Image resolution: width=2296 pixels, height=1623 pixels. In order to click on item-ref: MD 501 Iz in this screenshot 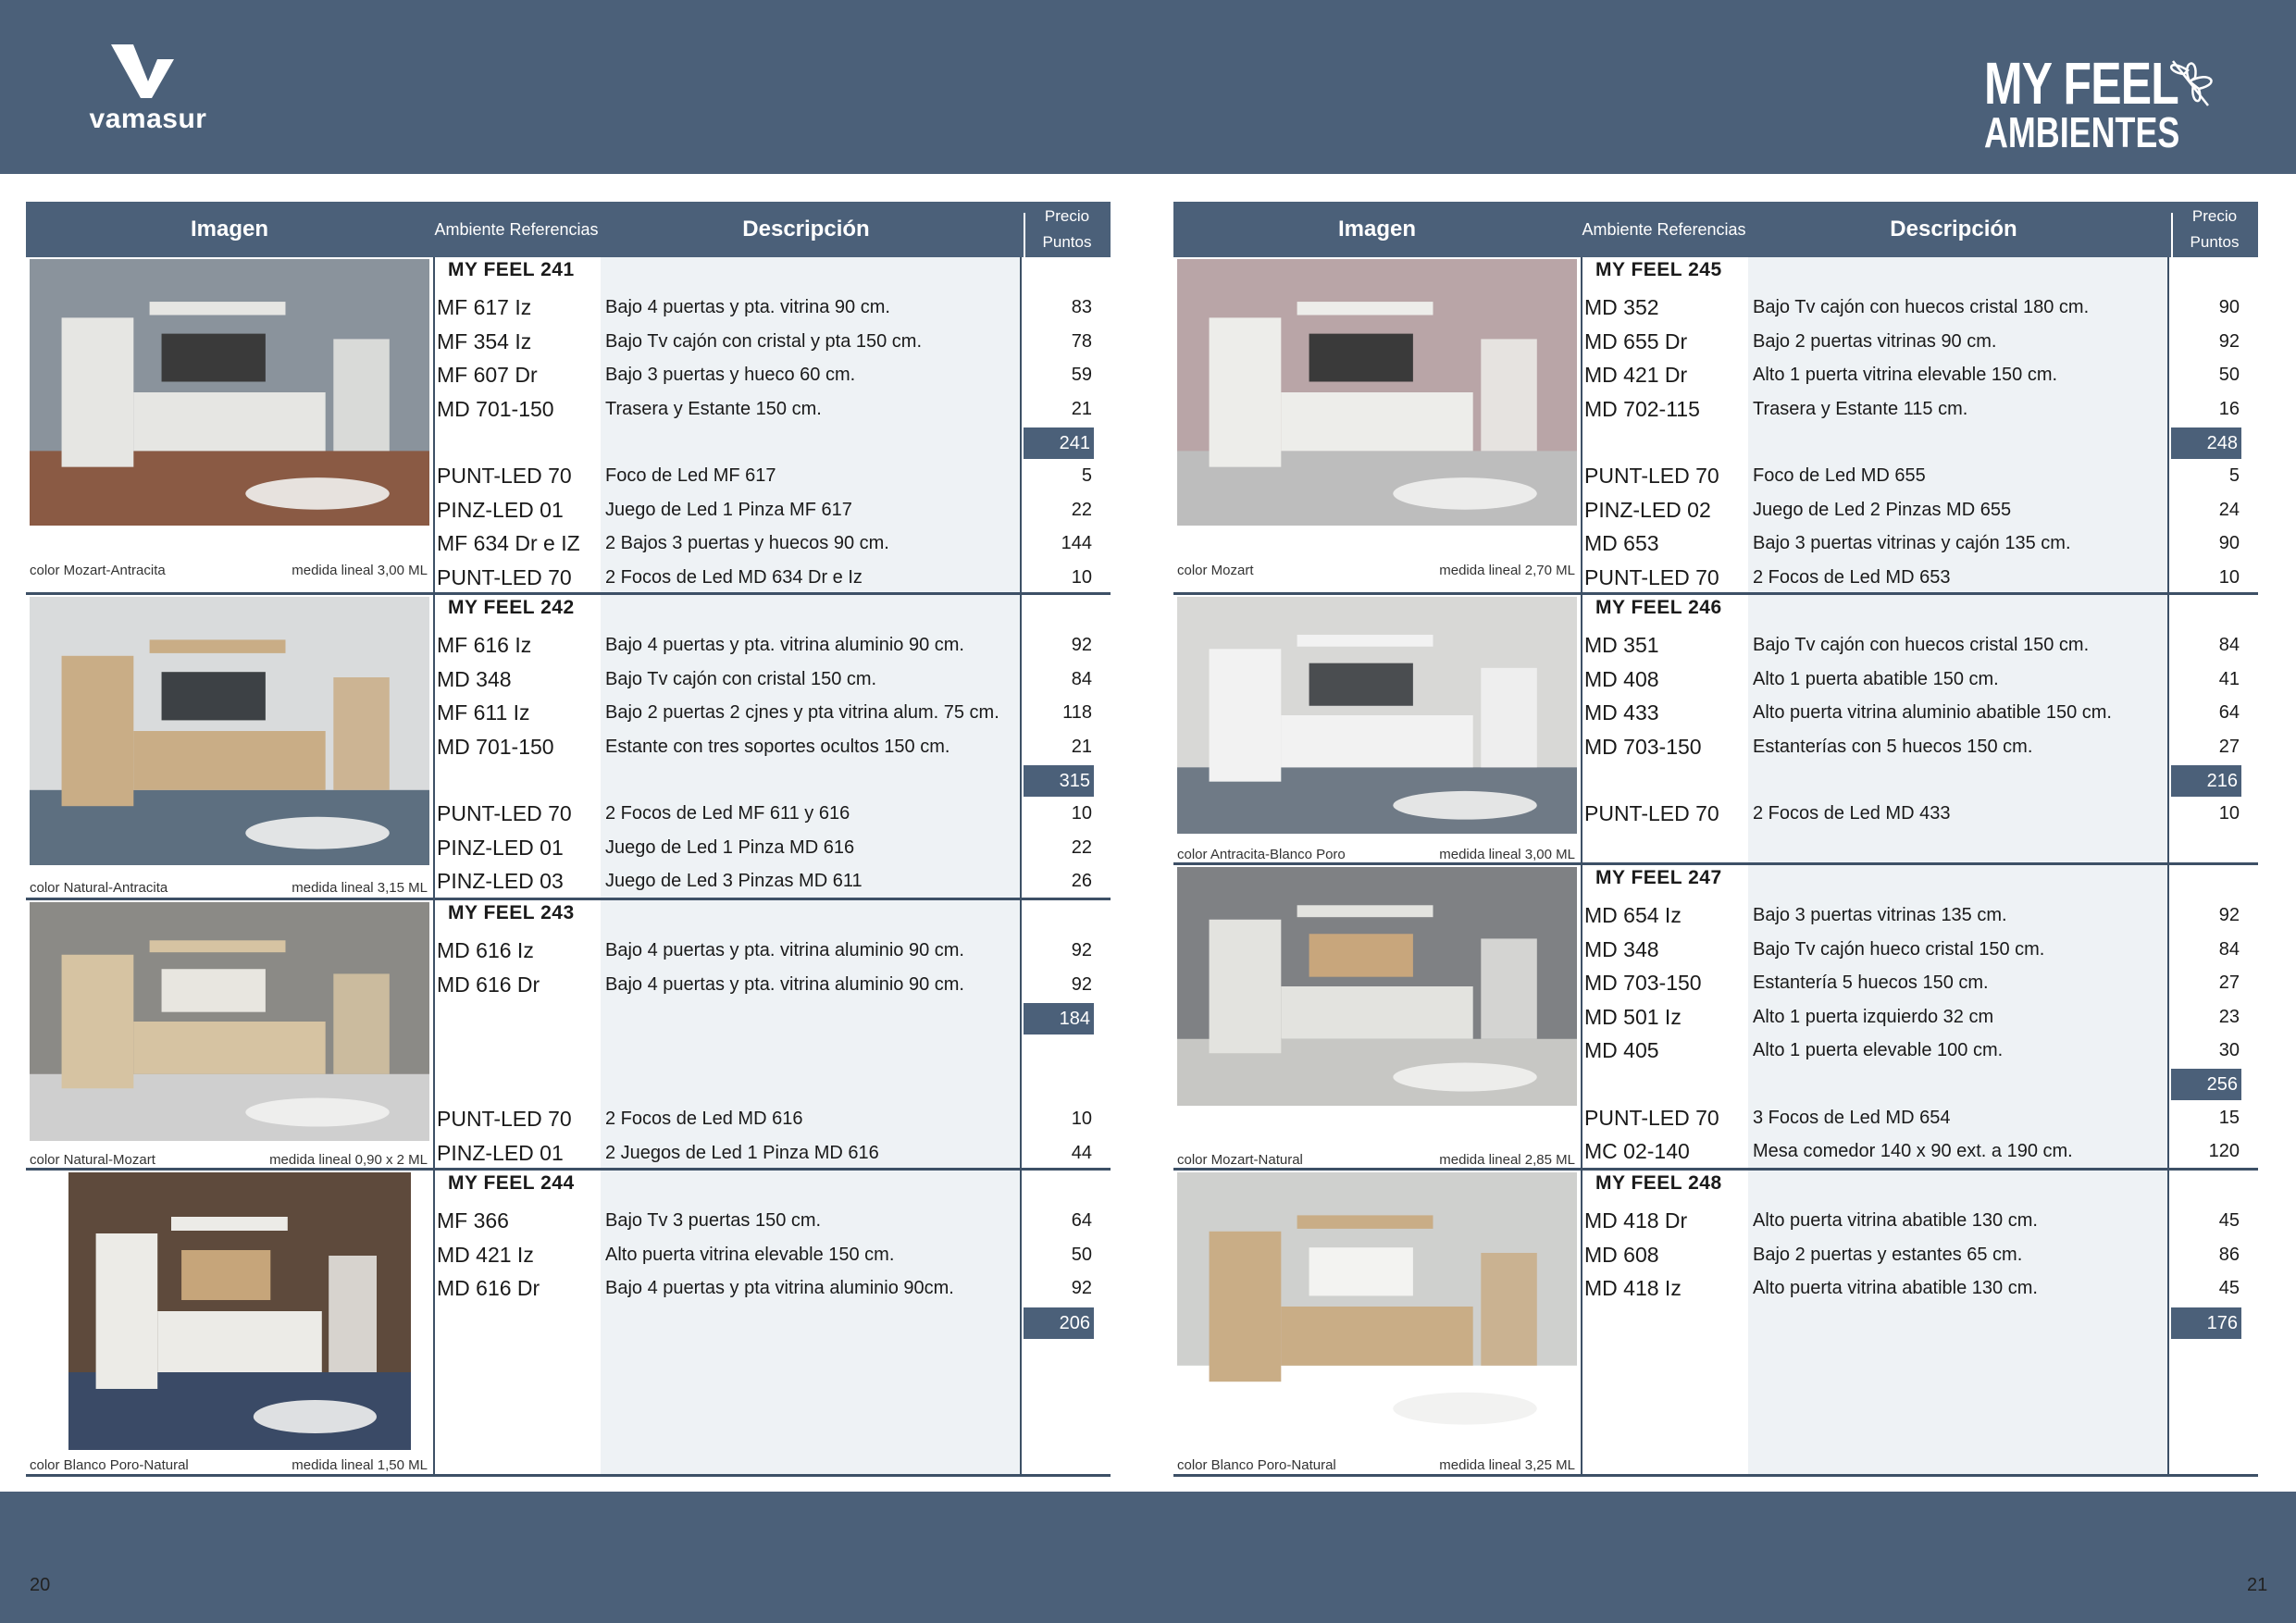, I will do `click(1633, 1016)`.